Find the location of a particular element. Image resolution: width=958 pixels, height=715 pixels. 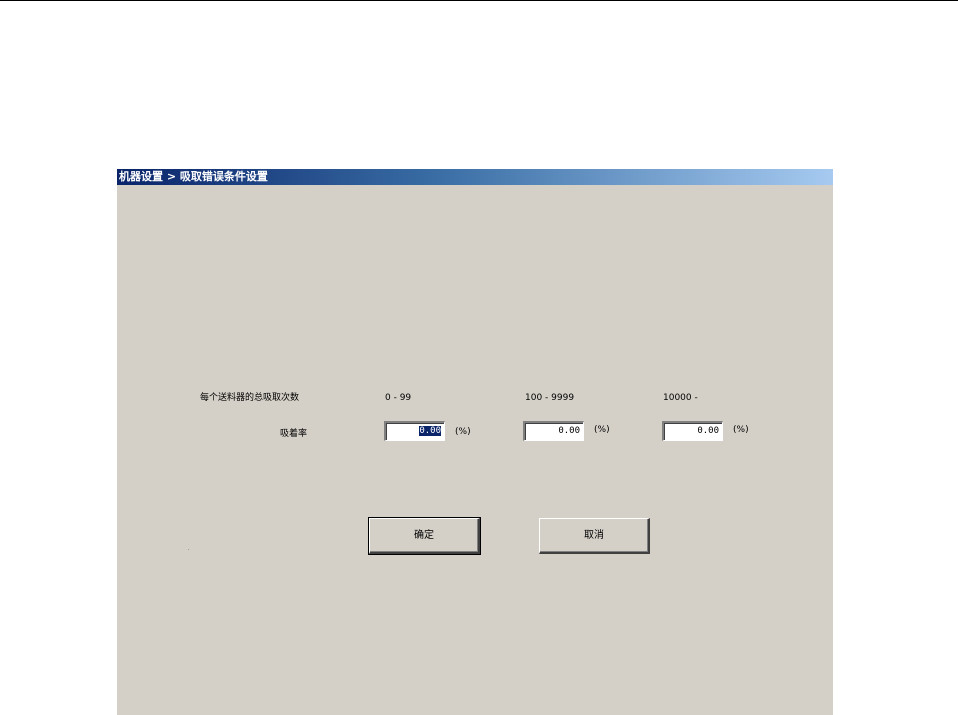

cancel-button: 取消 is located at coordinates (594, 536).